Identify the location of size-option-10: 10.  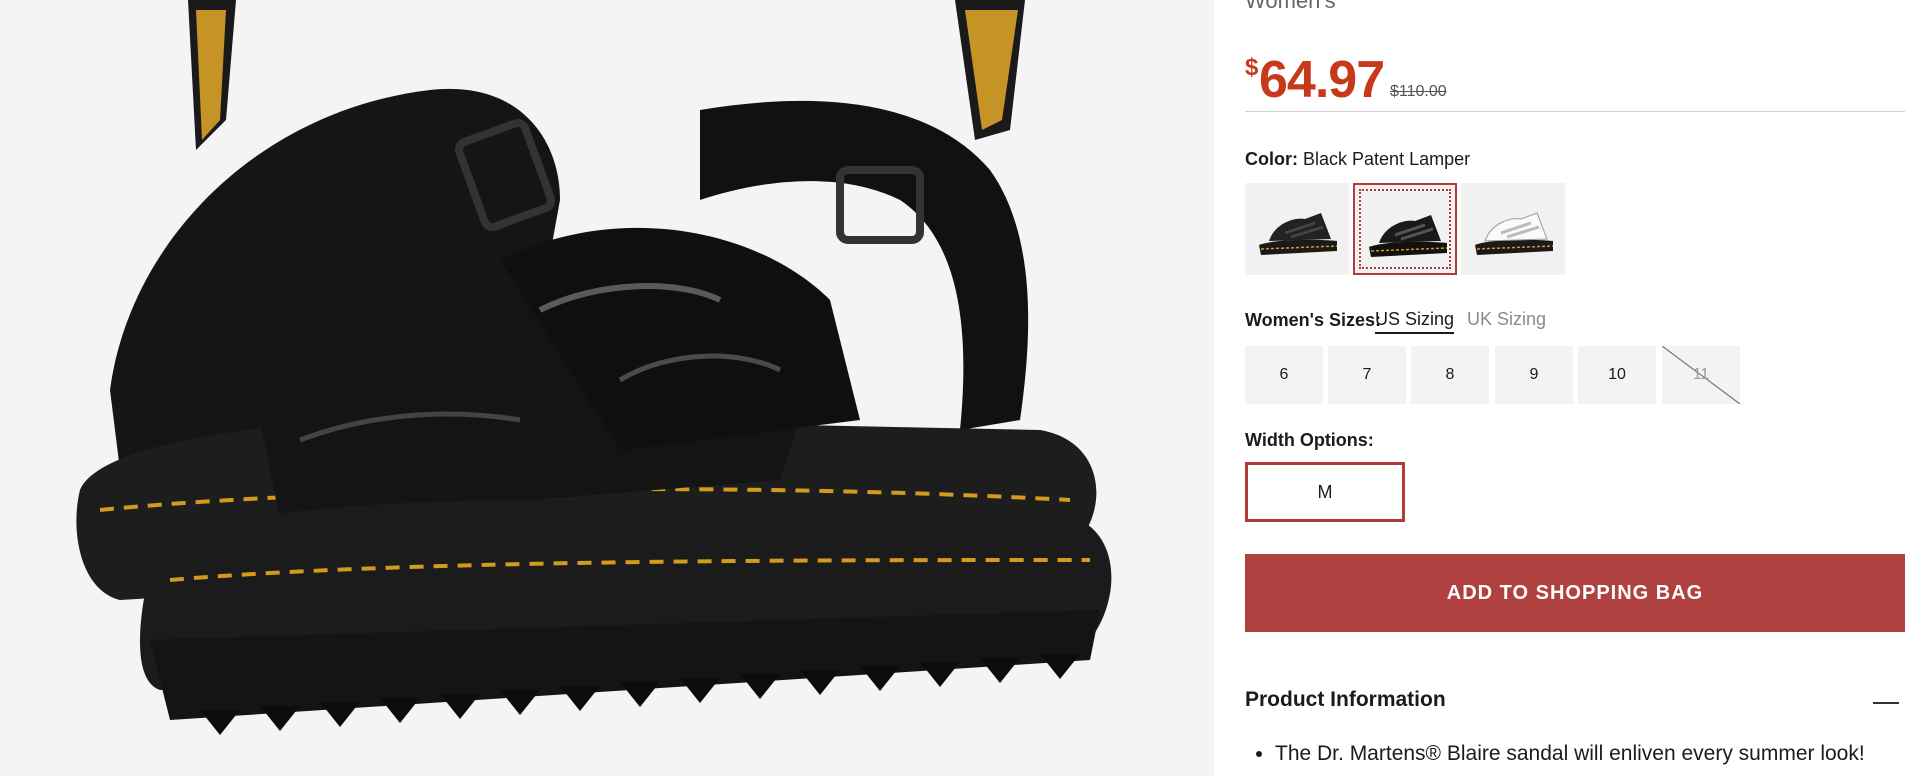
(1617, 375).